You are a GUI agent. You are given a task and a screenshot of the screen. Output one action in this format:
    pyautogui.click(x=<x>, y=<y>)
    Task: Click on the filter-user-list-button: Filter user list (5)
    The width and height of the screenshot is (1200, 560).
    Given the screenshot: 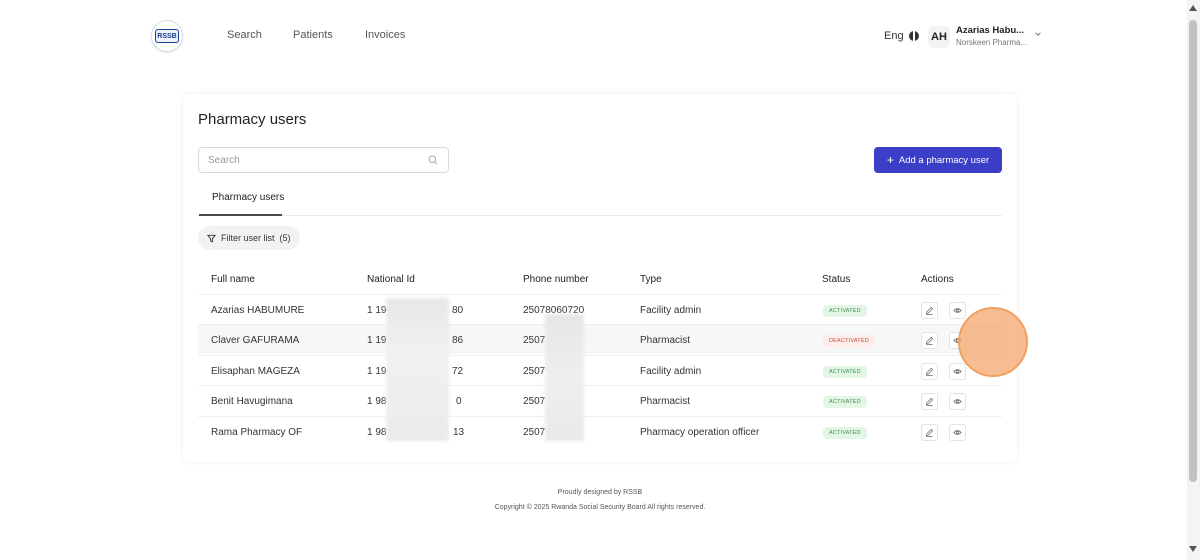 What is the action you would take?
    pyautogui.click(x=249, y=238)
    